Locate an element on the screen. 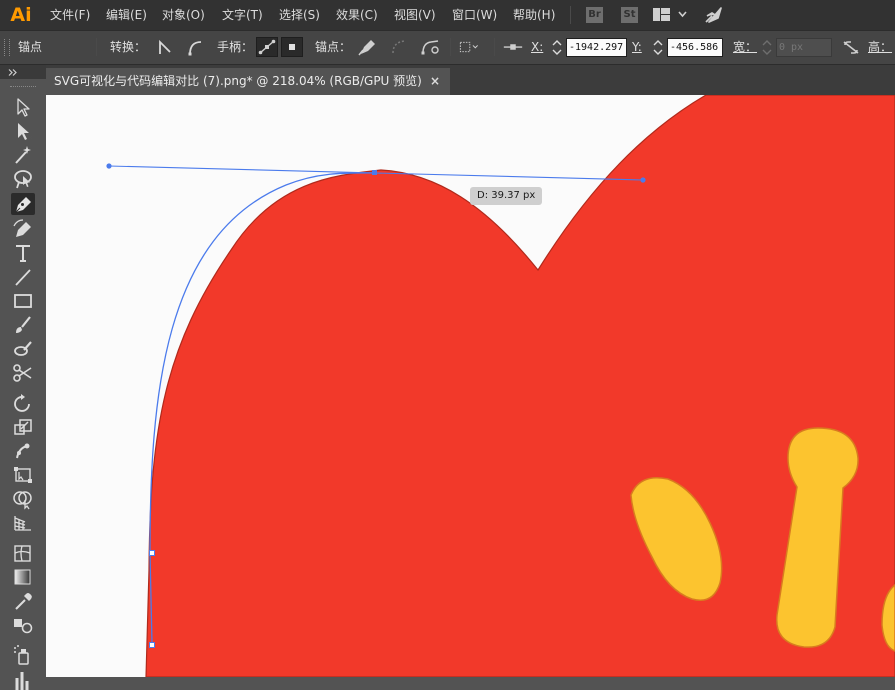  x-coordinate-input: -1942.297 is located at coordinates (596, 47).